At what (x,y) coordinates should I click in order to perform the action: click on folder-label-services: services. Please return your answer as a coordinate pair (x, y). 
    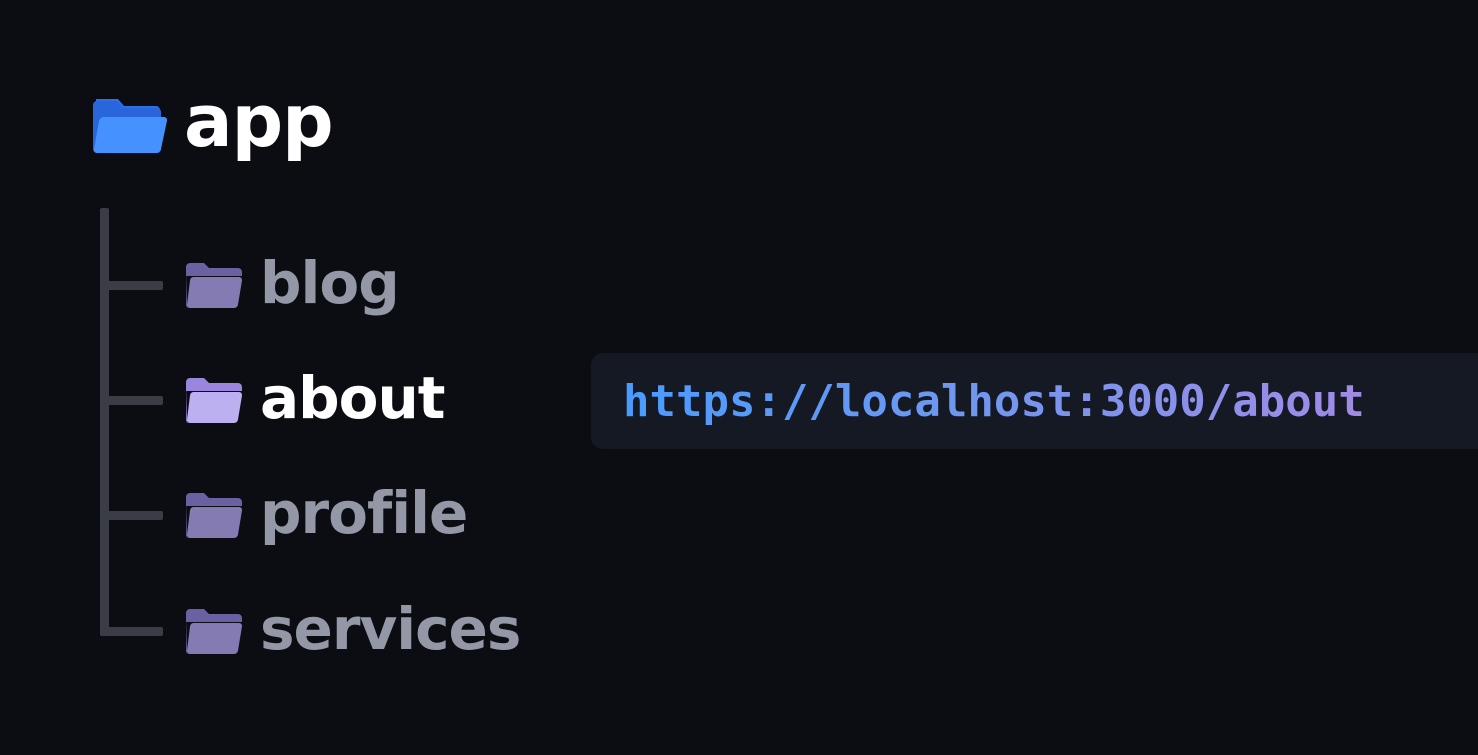
    Looking at the image, I should click on (390, 629).